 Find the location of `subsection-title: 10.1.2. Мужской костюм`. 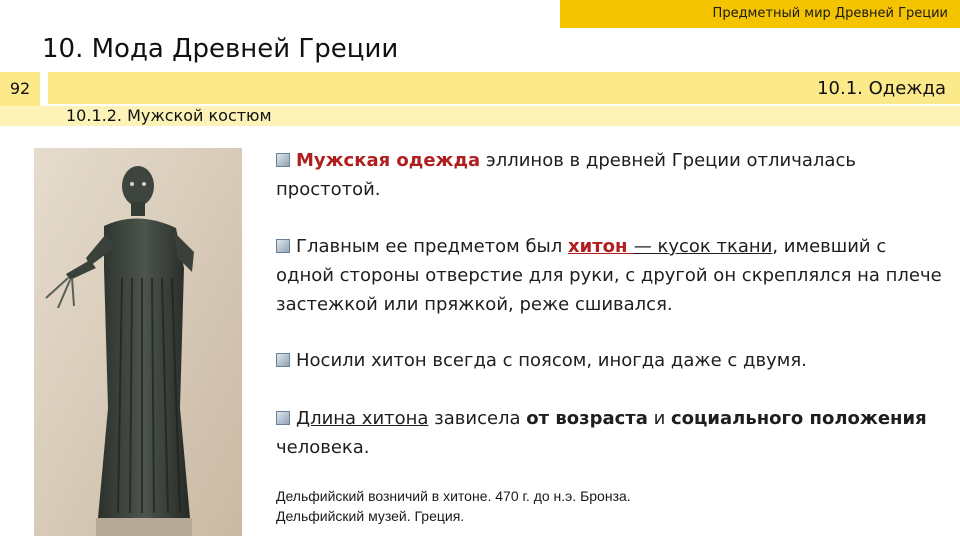

subsection-title: 10.1.2. Мужской костюм is located at coordinates (169, 115).